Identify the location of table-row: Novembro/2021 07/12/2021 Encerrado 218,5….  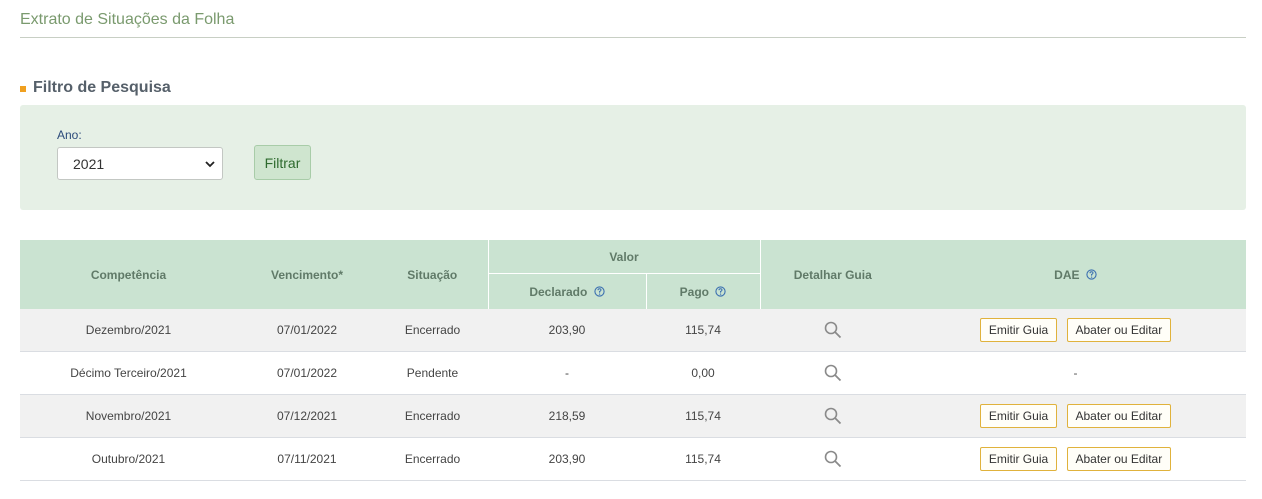
(633, 416).